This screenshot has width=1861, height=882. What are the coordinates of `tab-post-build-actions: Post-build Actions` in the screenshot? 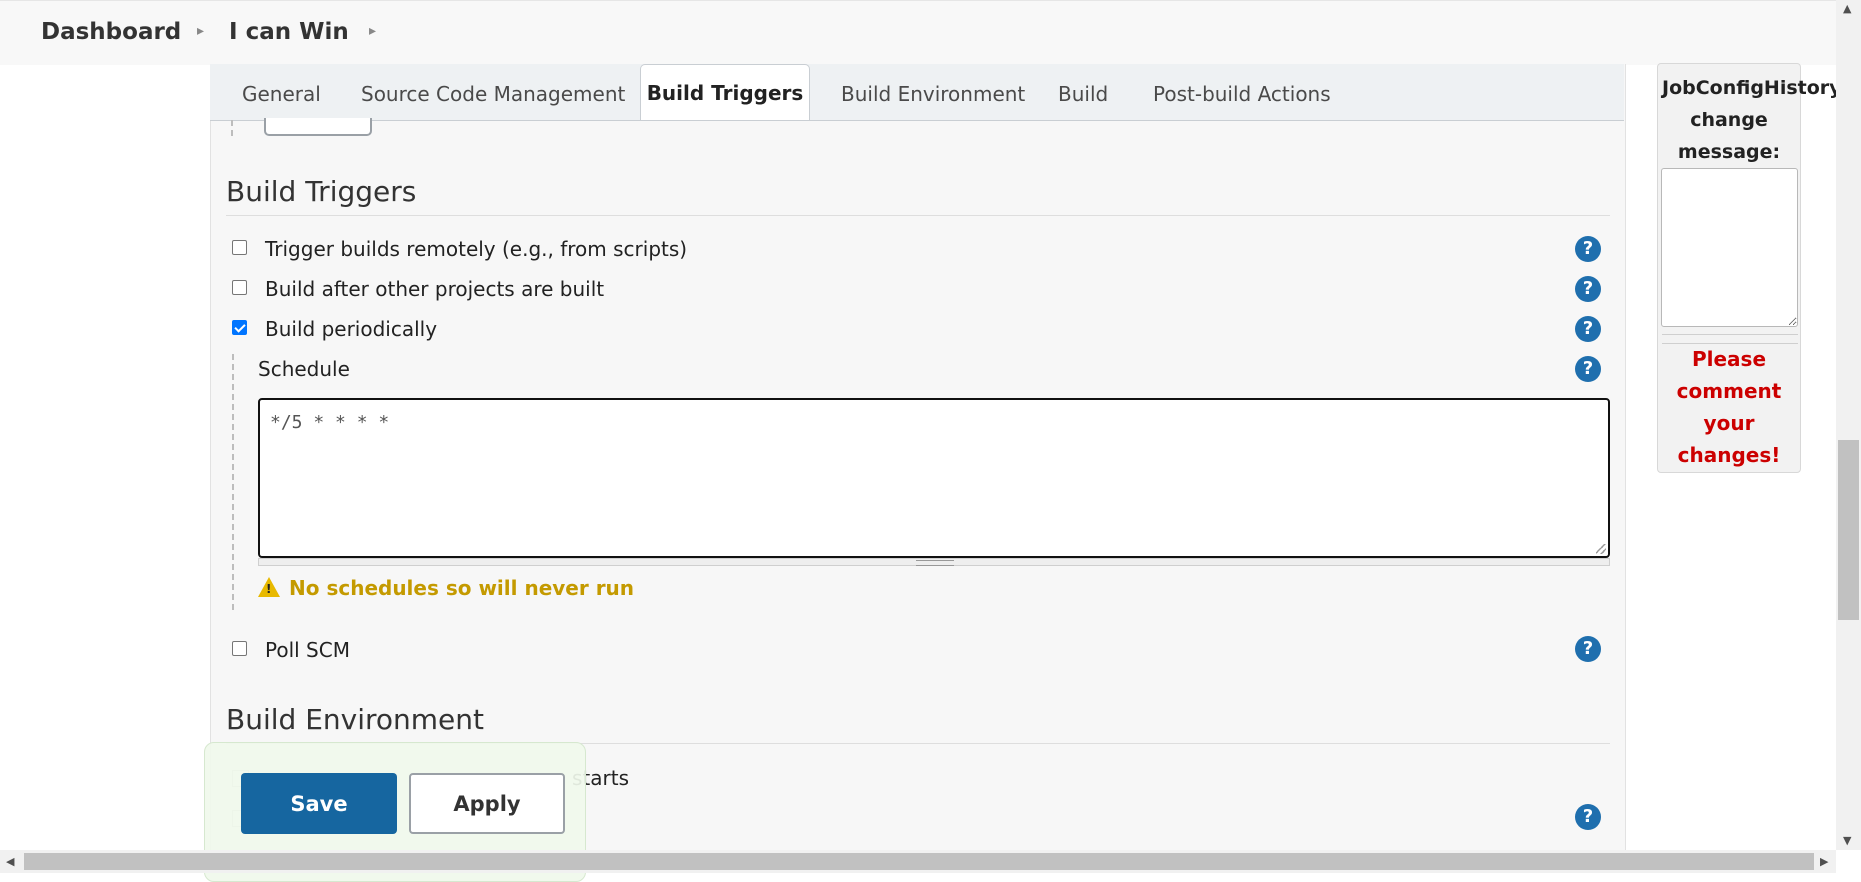 It's located at (1242, 94).